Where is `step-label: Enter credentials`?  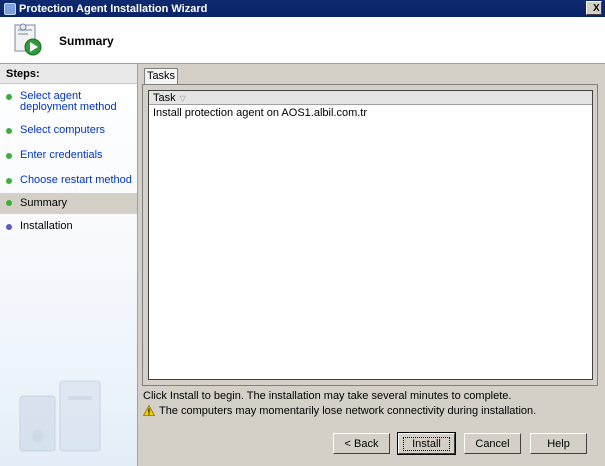
step-label: Enter credentials is located at coordinates (61, 155).